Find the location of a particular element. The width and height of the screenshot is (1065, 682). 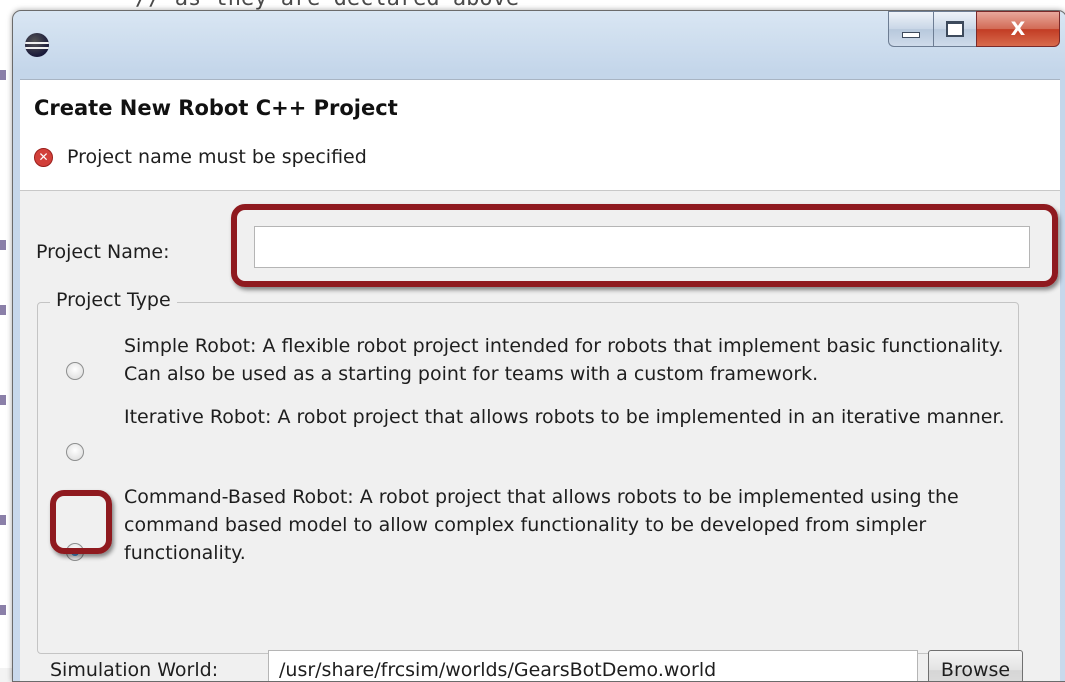

project-name-label: Project Name: is located at coordinates (103, 252).